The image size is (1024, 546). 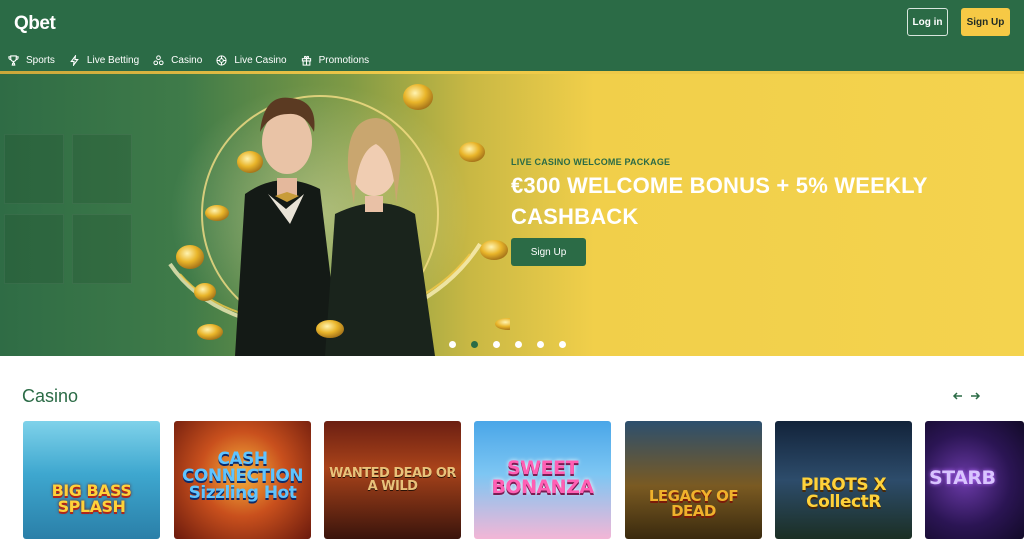 What do you see at coordinates (221, 60) in the screenshot?
I see `roulette-icon` at bounding box center [221, 60].